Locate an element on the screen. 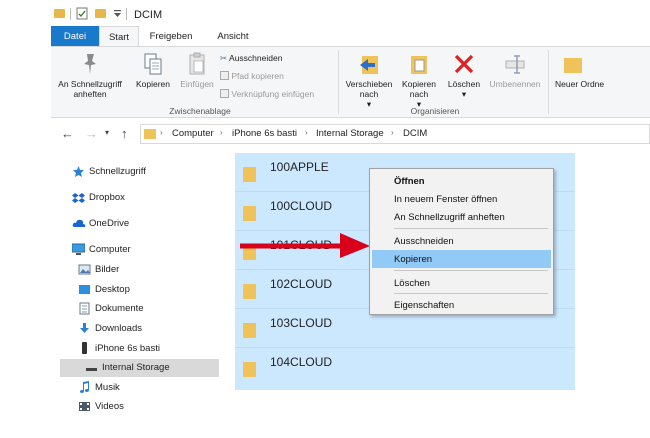 This screenshot has height=438, width=650. sidebar-item-label: Internal Storage is located at coordinates (136, 367).